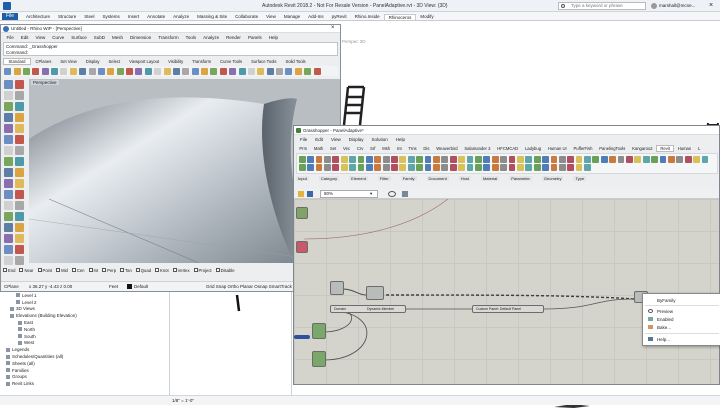 Image resolution: width=720 pixels, height=409 pixels. What do you see at coordinates (557, 148) in the screenshot?
I see `gh-tab-human-ui: Human UI` at bounding box center [557, 148].